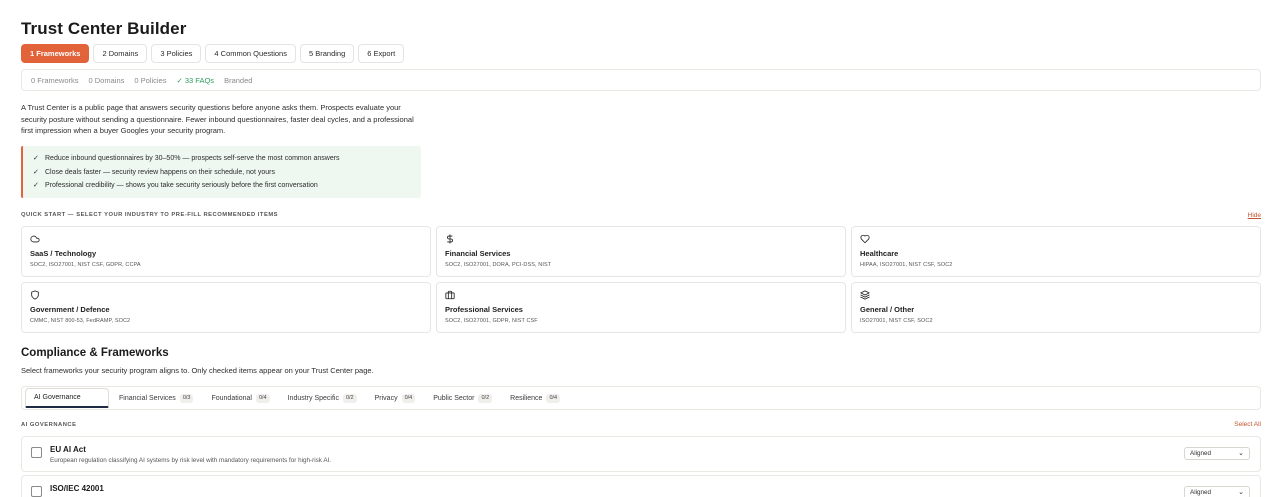  I want to click on tab-privacy: Privacy 0/4, so click(395, 398).